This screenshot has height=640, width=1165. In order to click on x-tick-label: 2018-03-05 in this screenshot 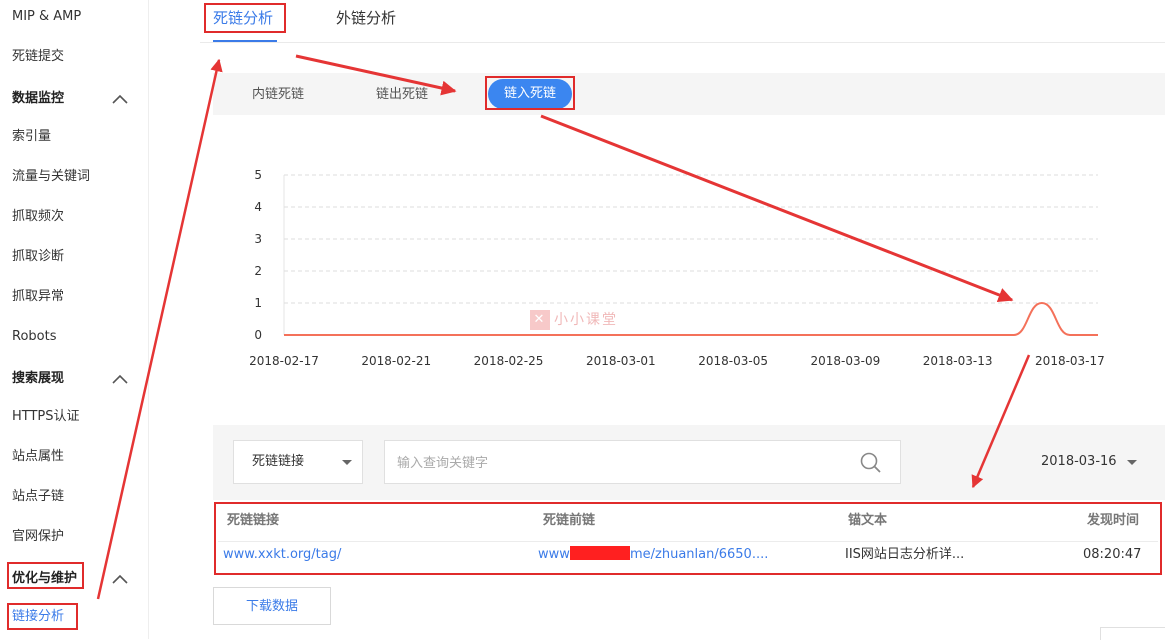, I will do `click(733, 361)`.